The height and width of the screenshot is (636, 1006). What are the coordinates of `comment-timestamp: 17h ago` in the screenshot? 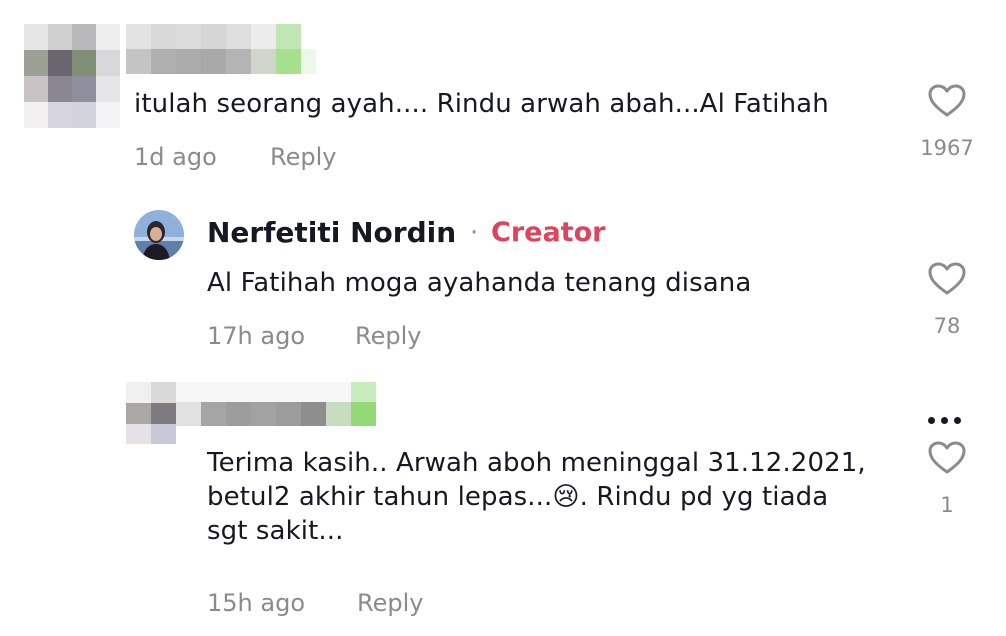 It's located at (256, 336).